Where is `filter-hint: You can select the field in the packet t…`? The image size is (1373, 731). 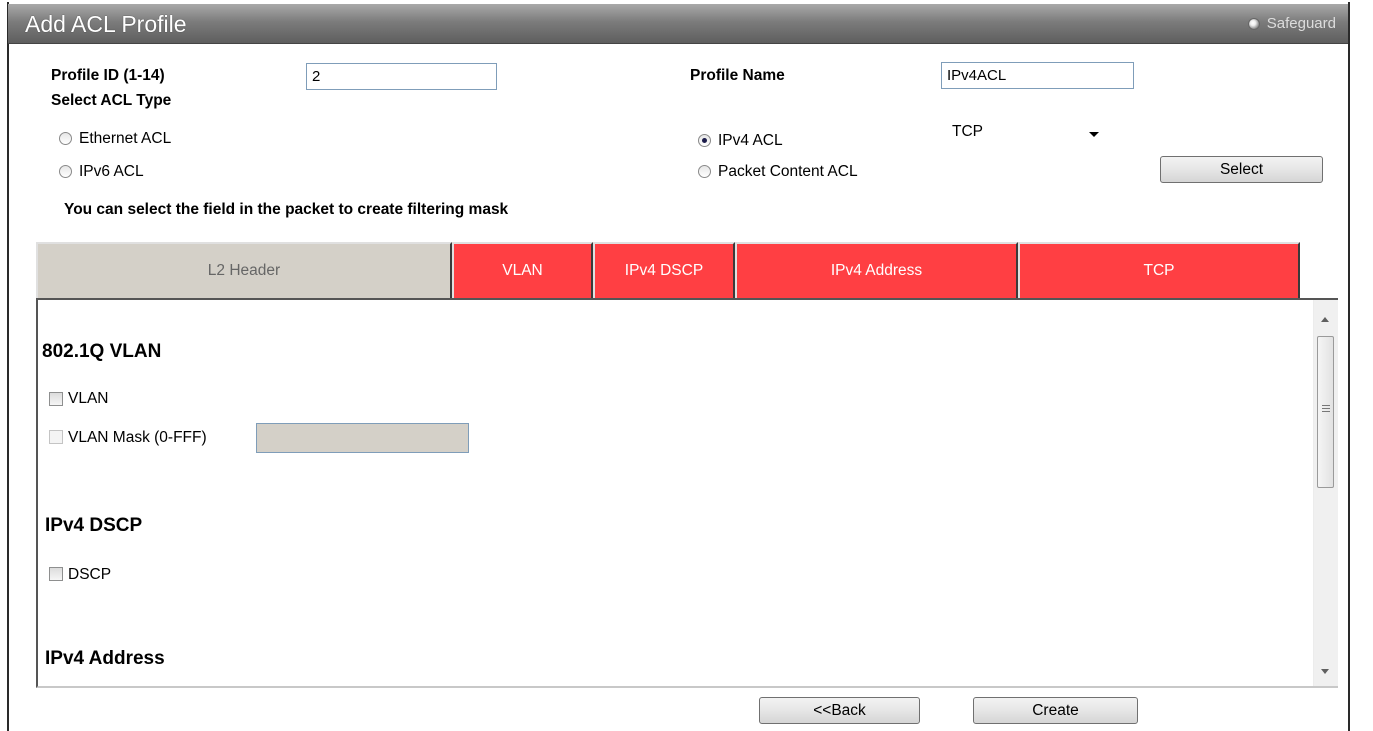 filter-hint: You can select the field in the packet t… is located at coordinates (286, 209).